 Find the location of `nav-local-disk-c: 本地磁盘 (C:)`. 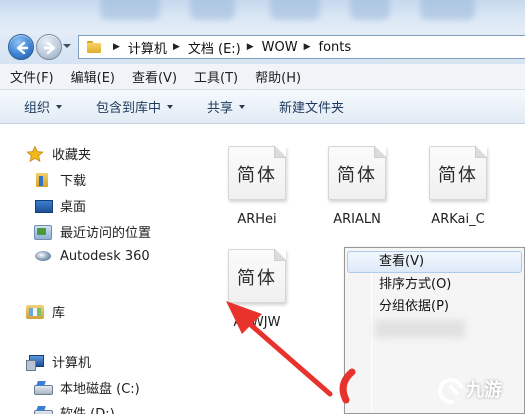

nav-local-disk-c: 本地磁盘 (C:) is located at coordinates (87, 387).